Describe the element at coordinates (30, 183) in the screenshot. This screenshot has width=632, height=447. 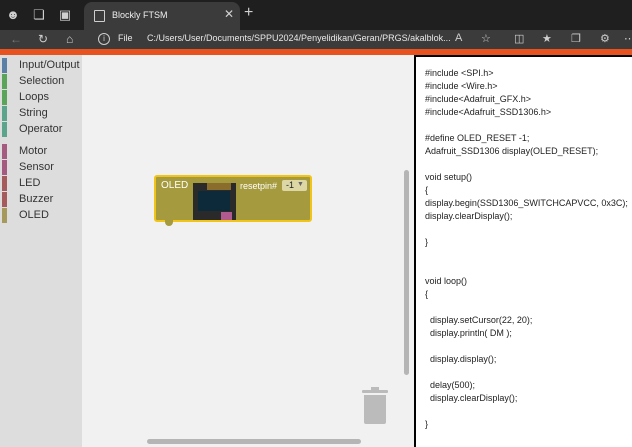
I see `category-label: LED` at that location.